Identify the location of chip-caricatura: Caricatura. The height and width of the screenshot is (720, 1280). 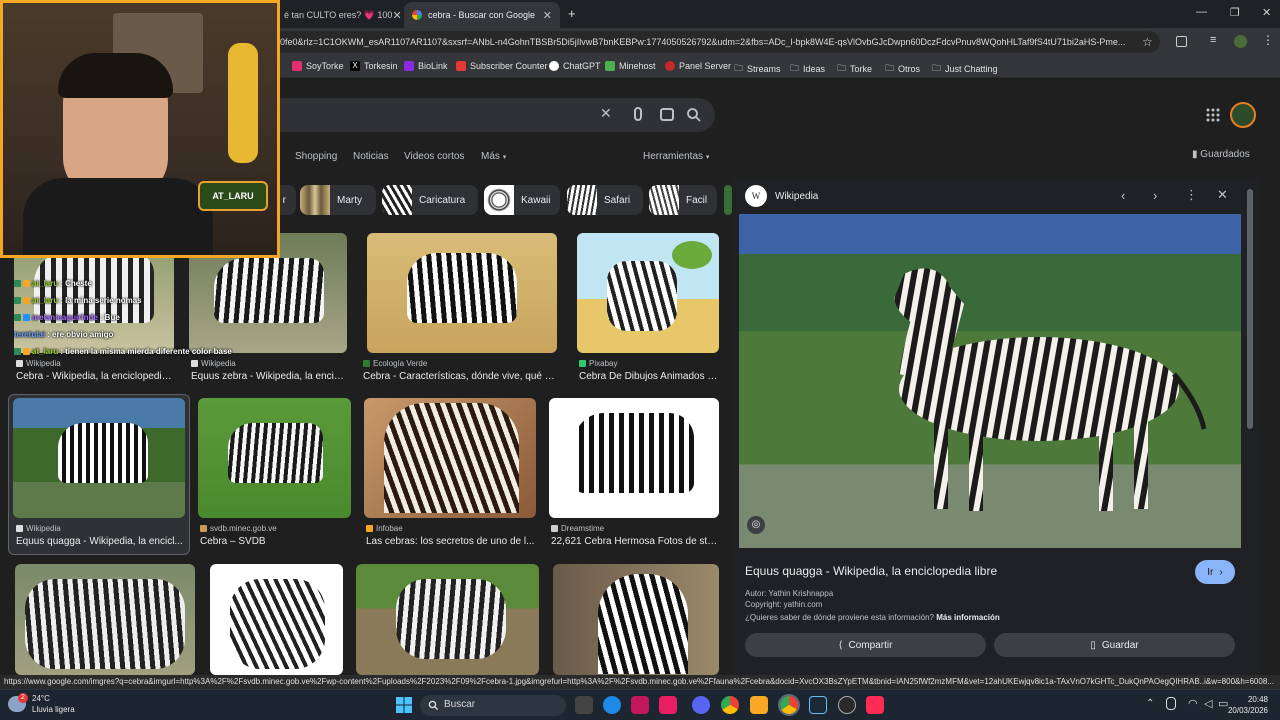
(430, 200).